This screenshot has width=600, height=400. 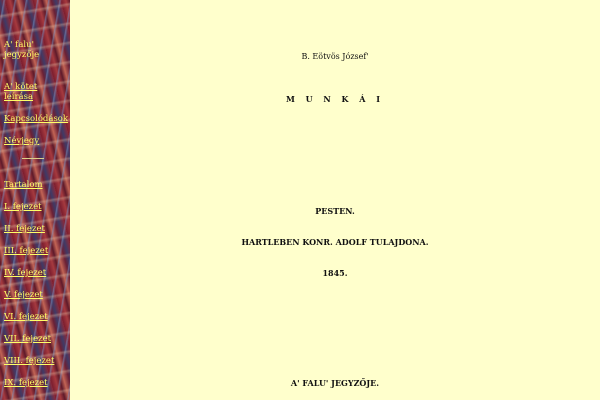 I want to click on sidebar-item-chapter-3: III. fejezet, so click(x=36, y=251).